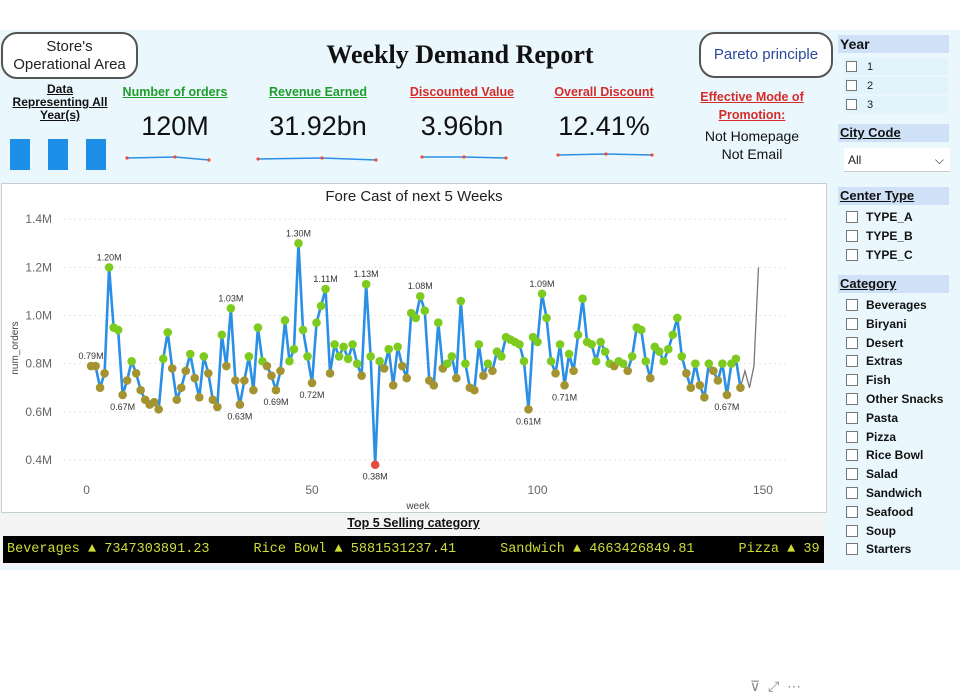 This screenshot has height=695, width=960. Describe the element at coordinates (755, 686) in the screenshot. I see `filter-icon: ⊽` at that location.